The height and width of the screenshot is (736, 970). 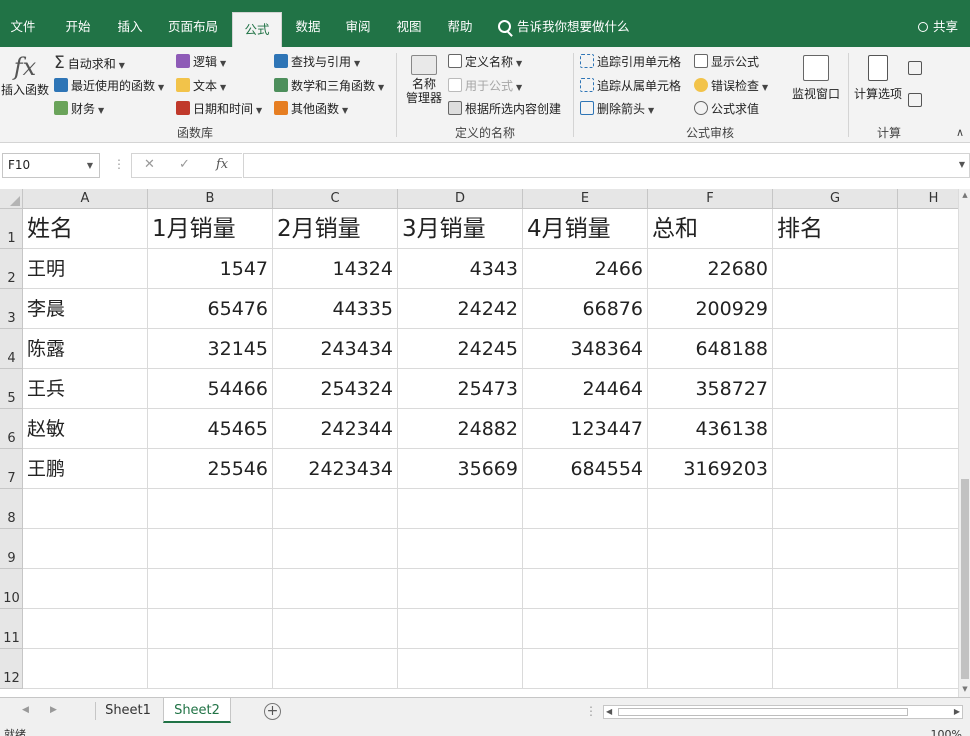 I want to click on tell-me-box: 告诉我你想要做什么, so click(x=564, y=26).